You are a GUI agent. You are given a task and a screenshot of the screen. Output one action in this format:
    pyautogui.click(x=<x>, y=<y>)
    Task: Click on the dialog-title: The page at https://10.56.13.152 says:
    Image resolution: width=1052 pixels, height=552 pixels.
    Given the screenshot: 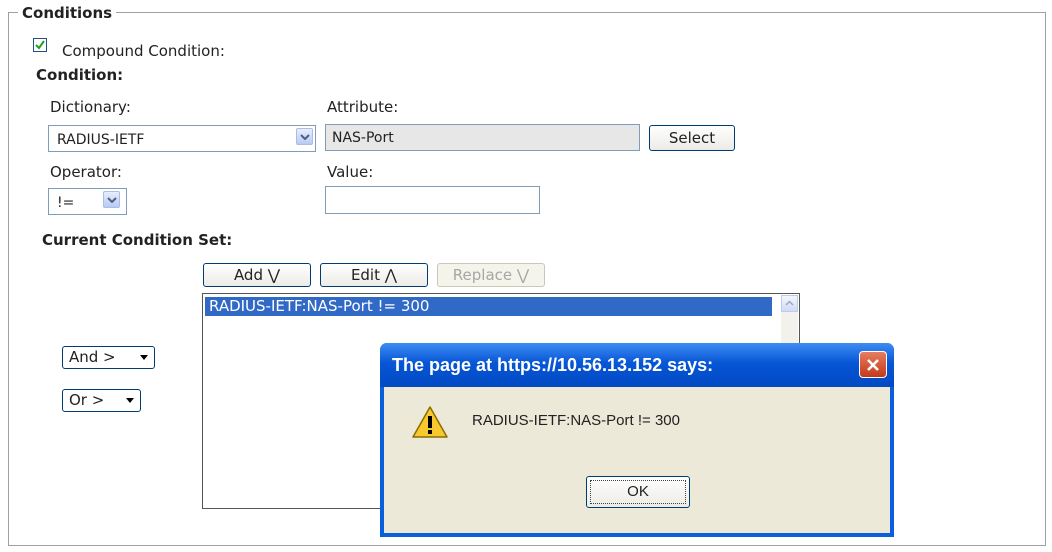 What is the action you would take?
    pyautogui.click(x=553, y=365)
    